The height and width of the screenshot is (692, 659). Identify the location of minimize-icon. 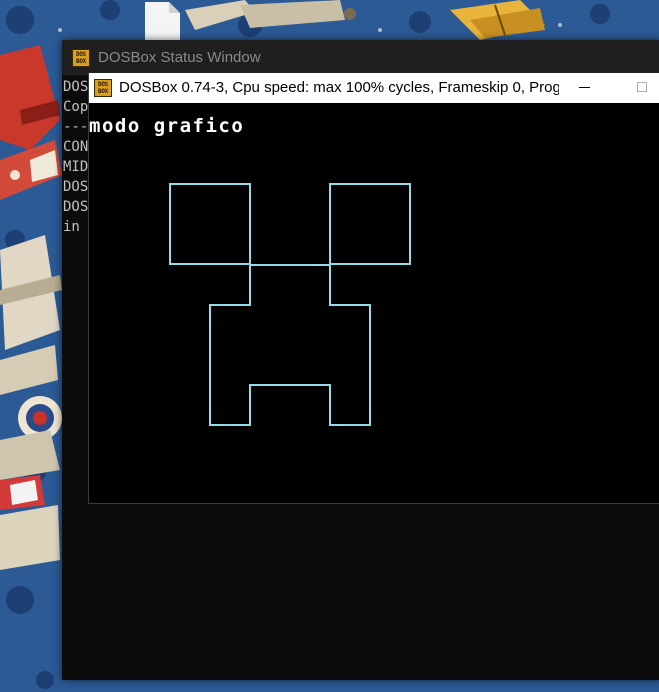
(584, 87).